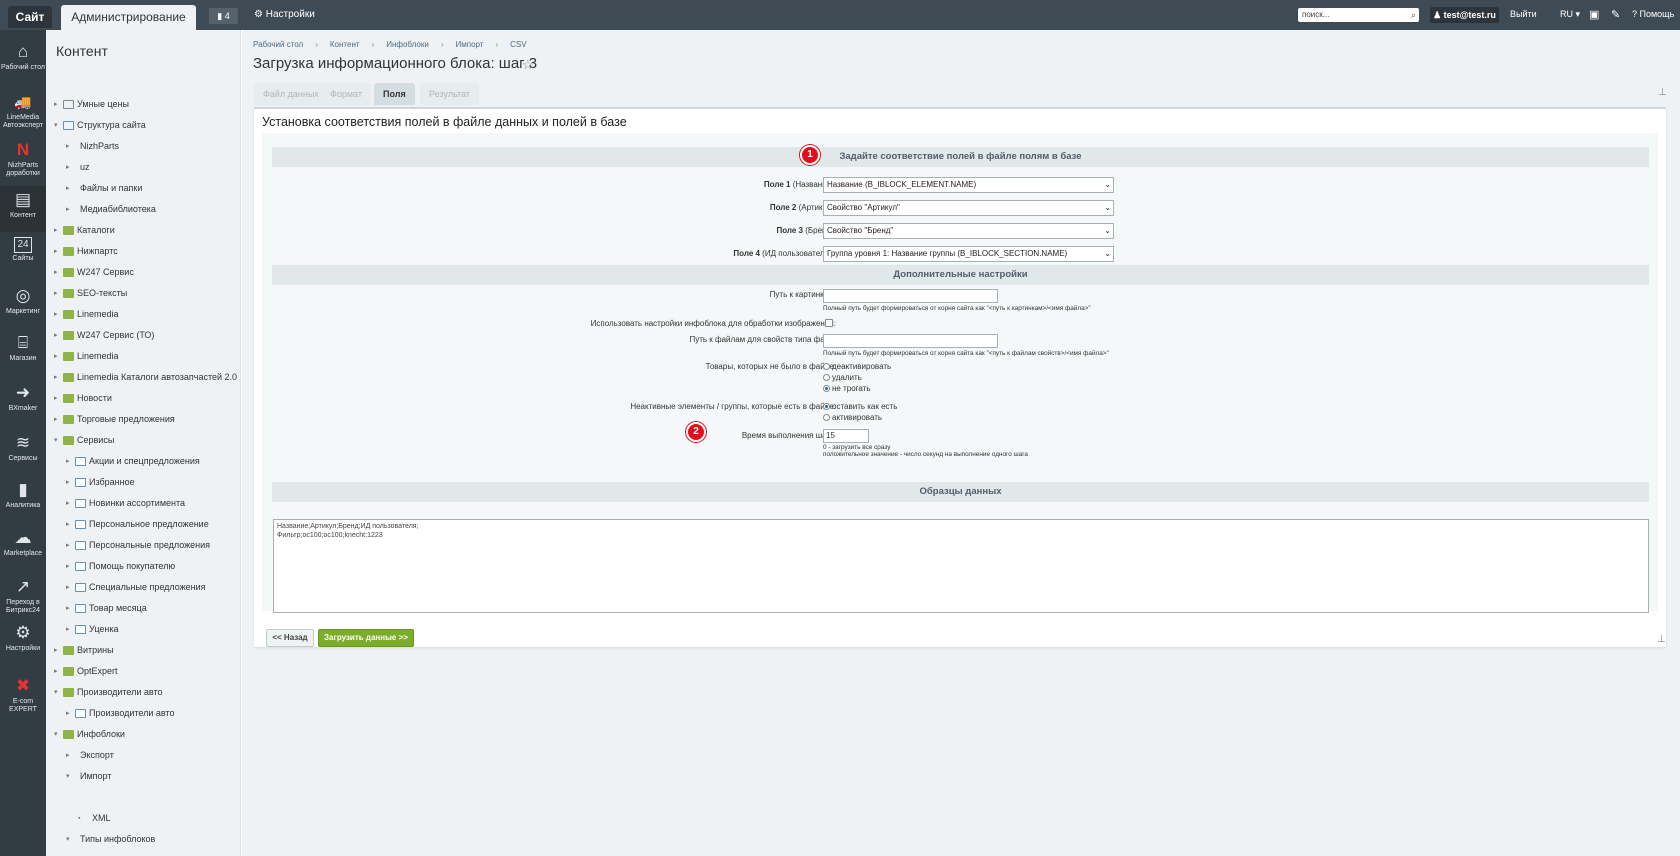  I want to click on field-select-3: Свойство "Бренд" ⌄, so click(968, 231).